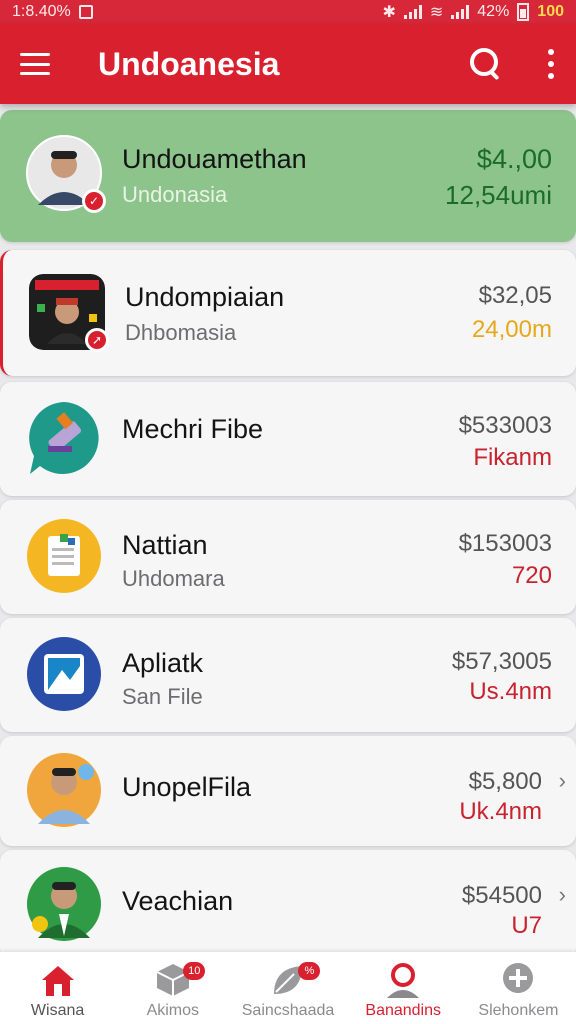 This screenshot has height=1024, width=576. What do you see at coordinates (403, 1010) in the screenshot?
I see `nav-label: Banandins` at bounding box center [403, 1010].